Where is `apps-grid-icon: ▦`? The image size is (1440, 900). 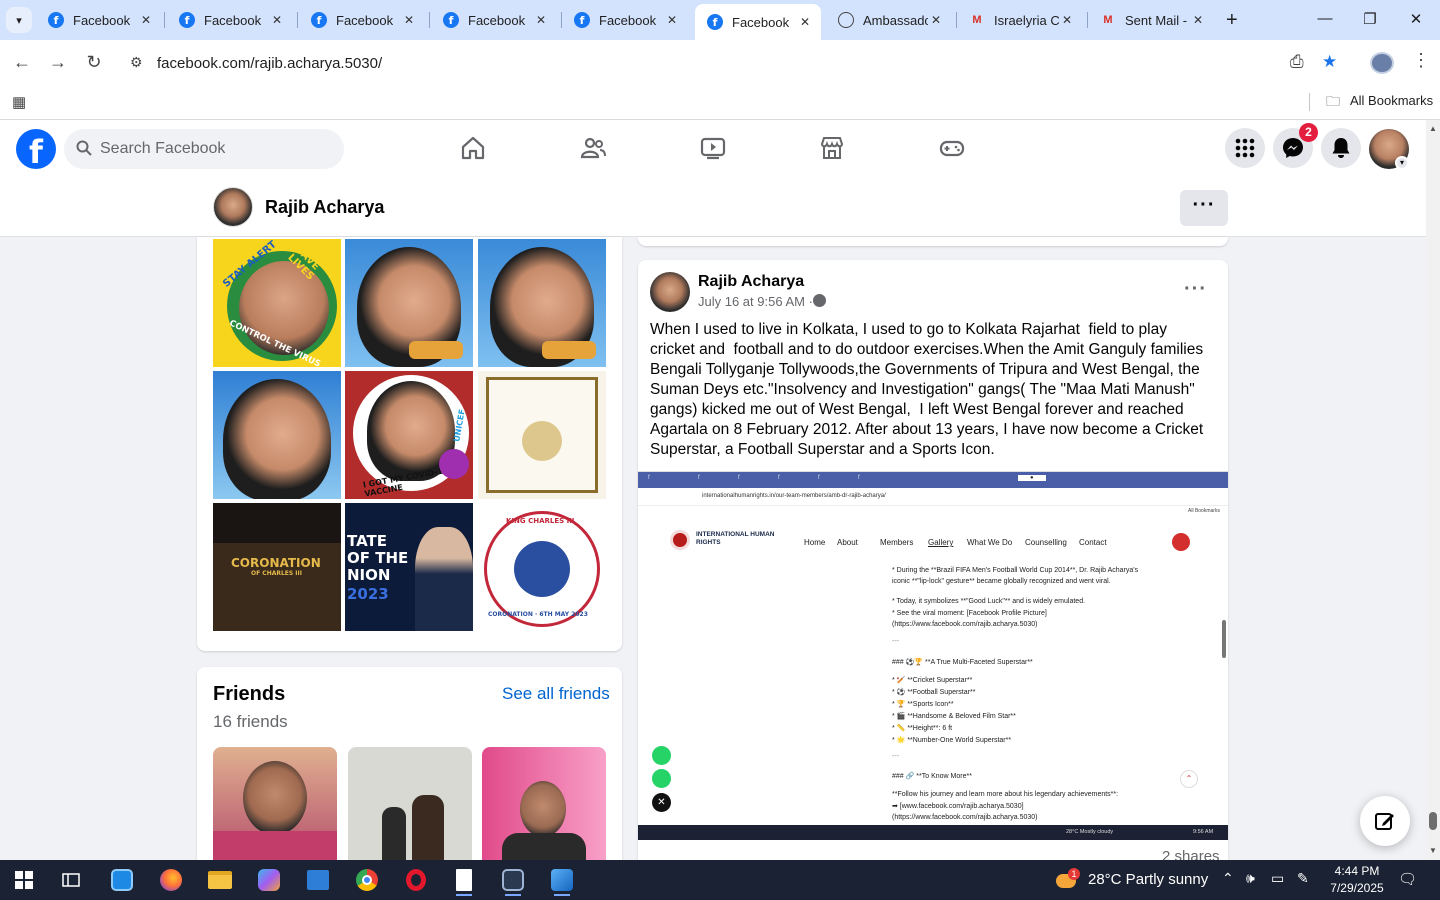
apps-grid-icon: ▦ is located at coordinates (19, 102).